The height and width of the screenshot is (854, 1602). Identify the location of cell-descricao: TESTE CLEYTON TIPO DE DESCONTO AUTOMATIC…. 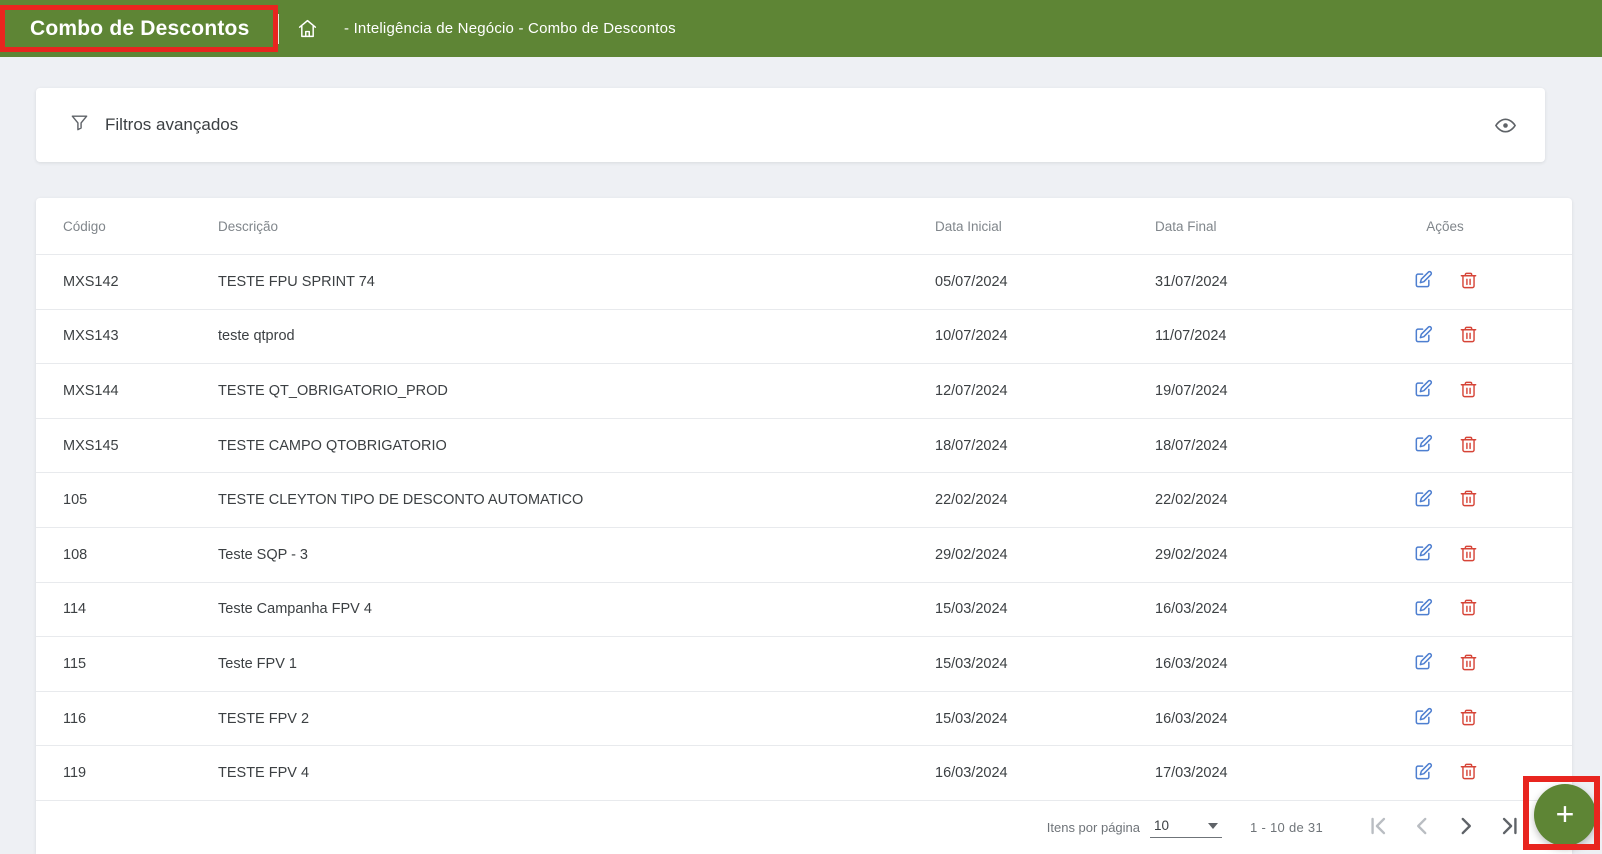
(401, 500).